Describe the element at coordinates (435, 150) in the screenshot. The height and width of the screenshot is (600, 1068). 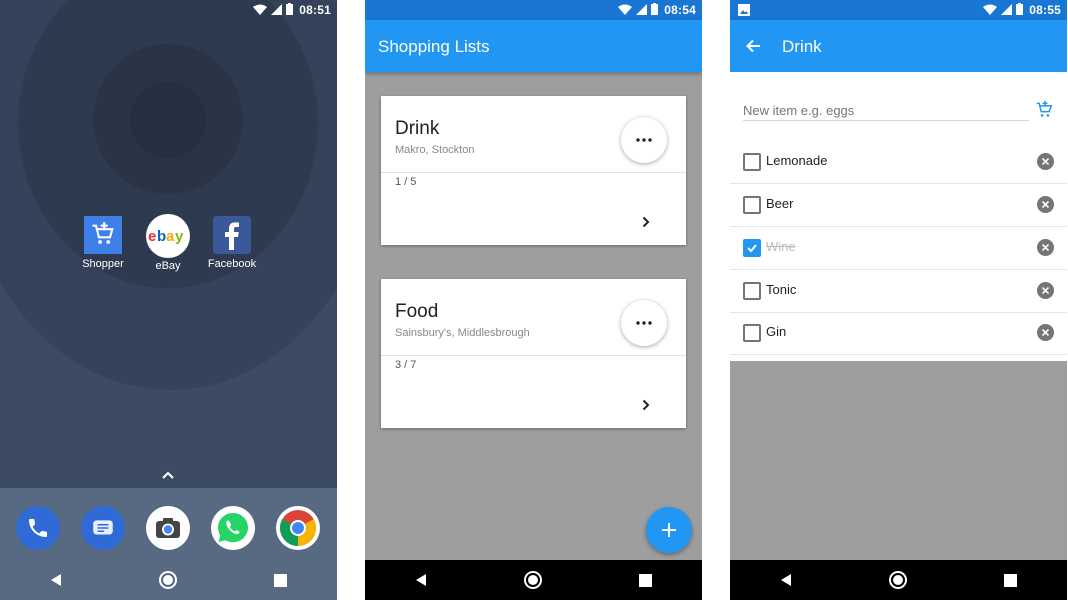
I see `list-store: Makro, Stockton` at that location.